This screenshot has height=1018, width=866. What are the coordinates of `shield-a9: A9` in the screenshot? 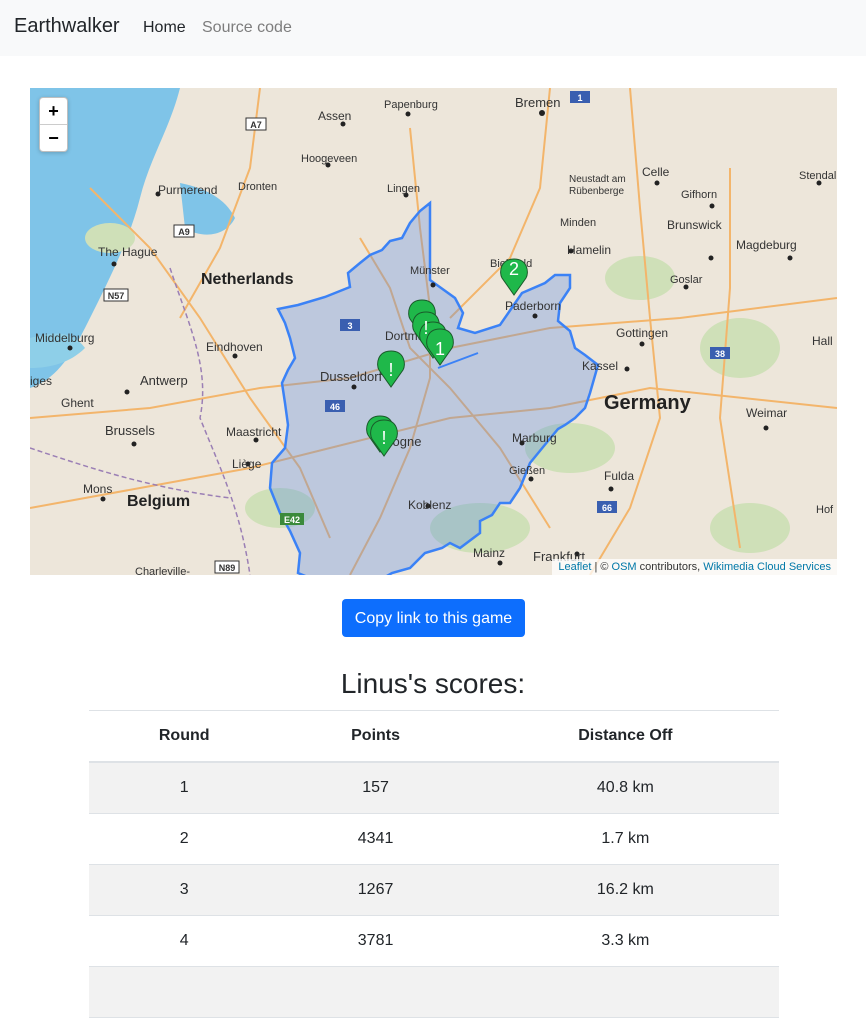 It's located at (184, 232).